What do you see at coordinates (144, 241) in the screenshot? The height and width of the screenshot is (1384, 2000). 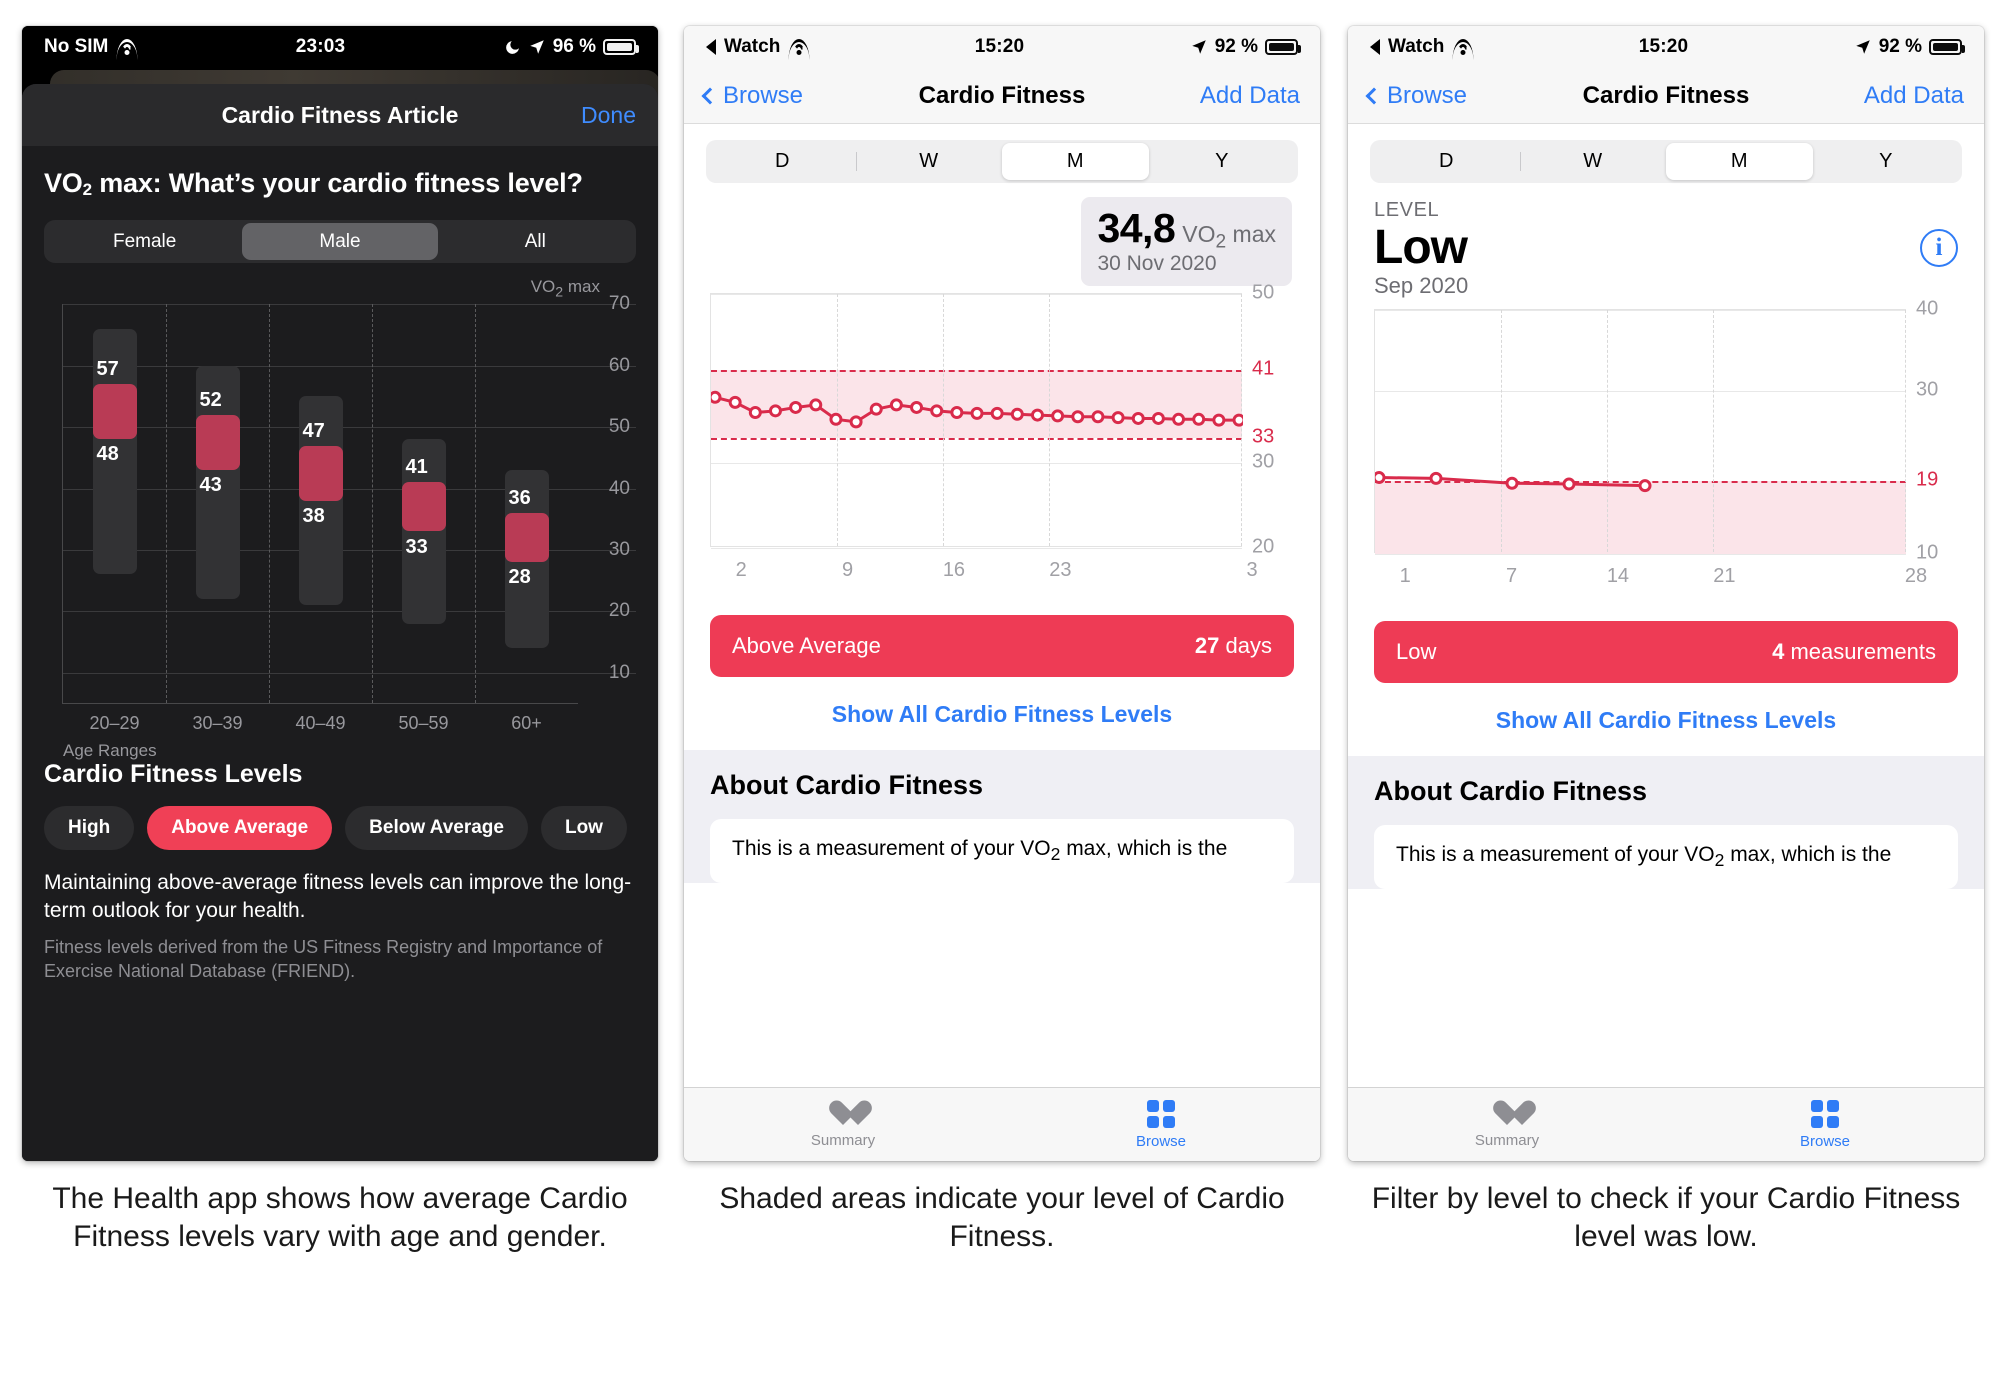 I see `segment-female: Female` at bounding box center [144, 241].